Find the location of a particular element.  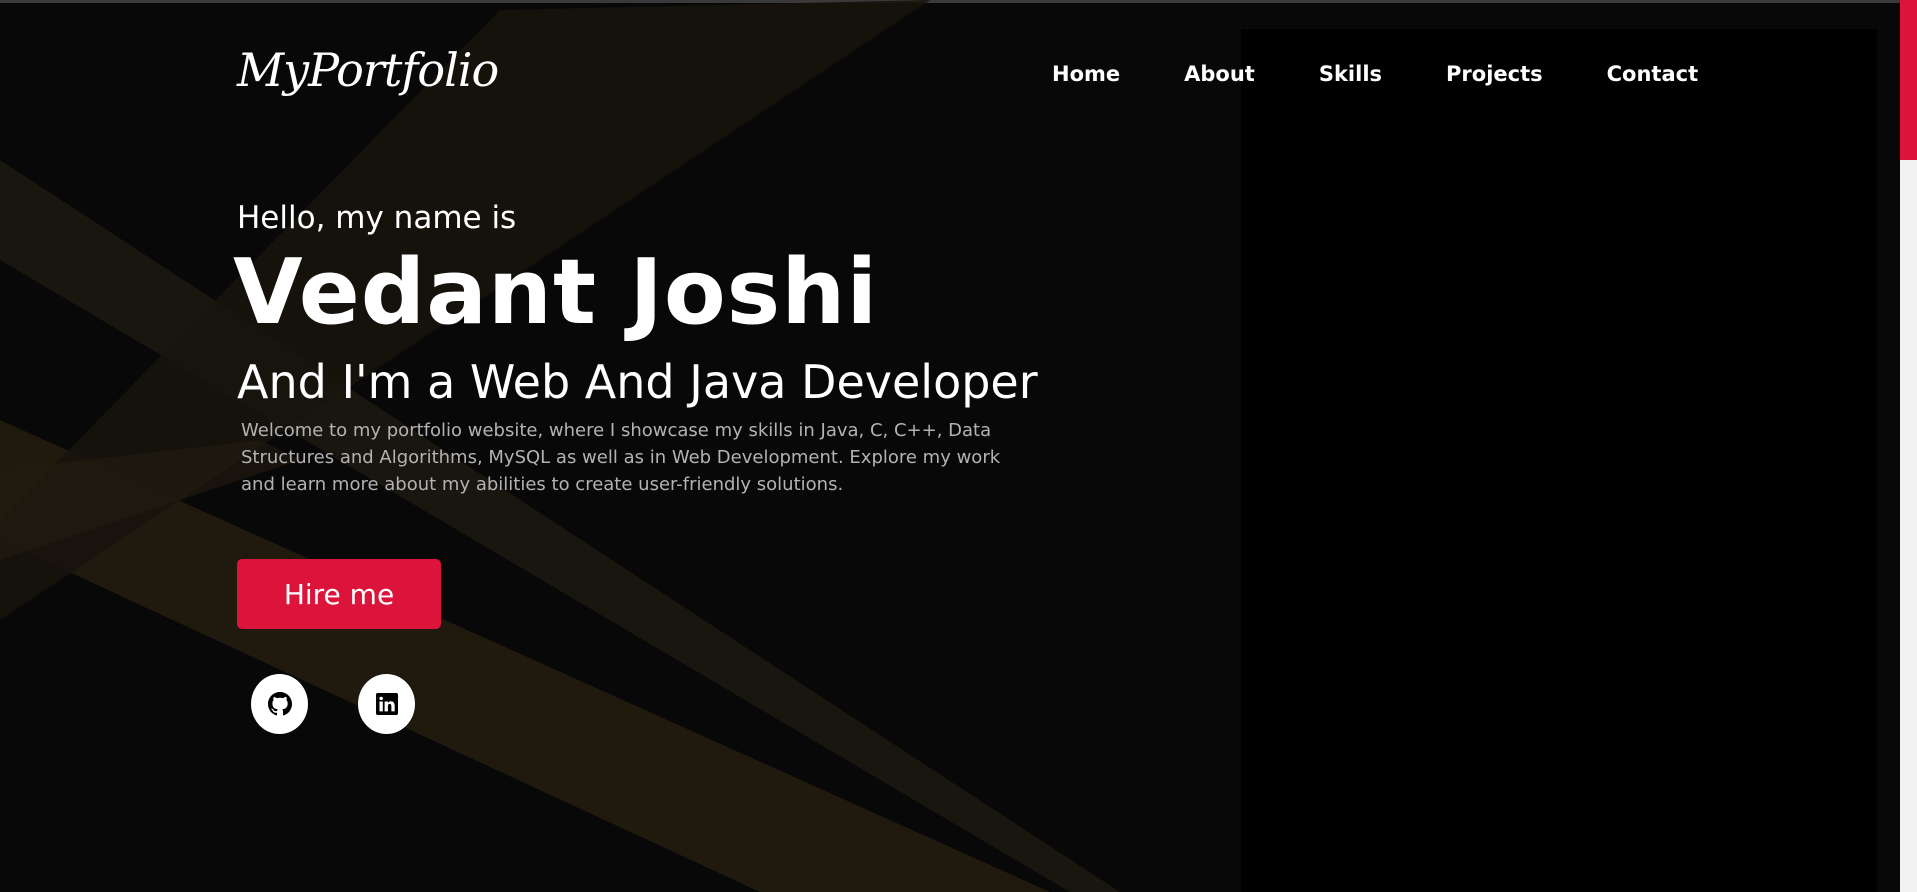

nav-skills: Skills is located at coordinates (1350, 74).